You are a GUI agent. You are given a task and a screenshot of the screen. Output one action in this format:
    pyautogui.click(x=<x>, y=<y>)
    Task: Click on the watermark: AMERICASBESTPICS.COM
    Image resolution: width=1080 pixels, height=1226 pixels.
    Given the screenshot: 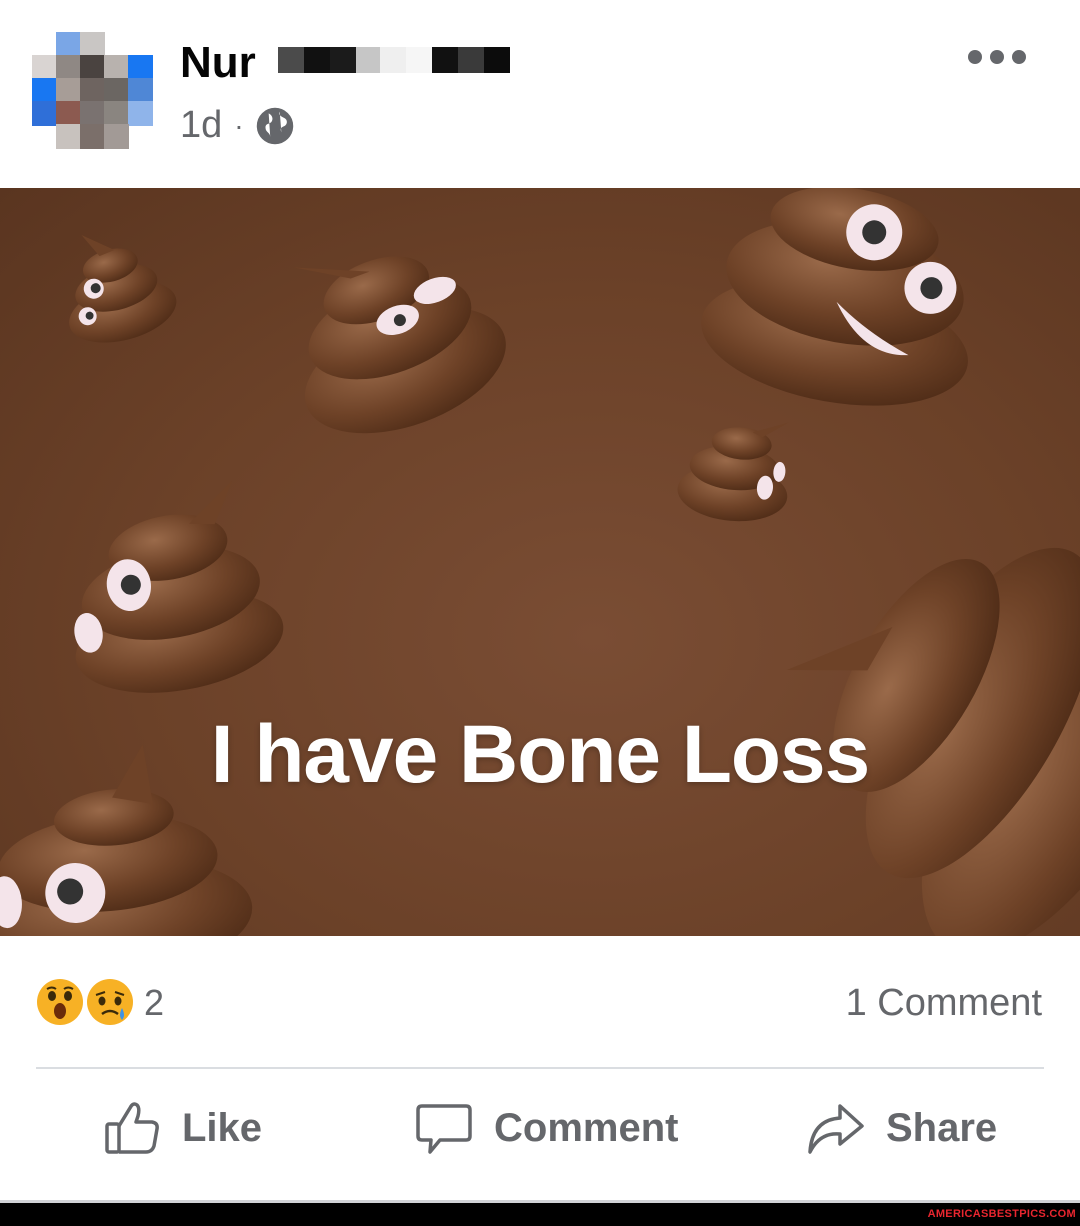 What is the action you would take?
    pyautogui.click(x=1001, y=1214)
    